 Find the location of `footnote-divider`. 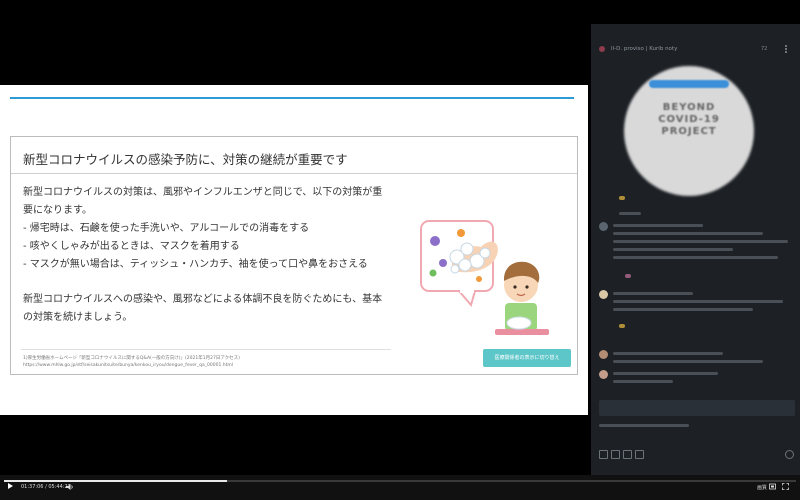

footnote-divider is located at coordinates (206, 349).